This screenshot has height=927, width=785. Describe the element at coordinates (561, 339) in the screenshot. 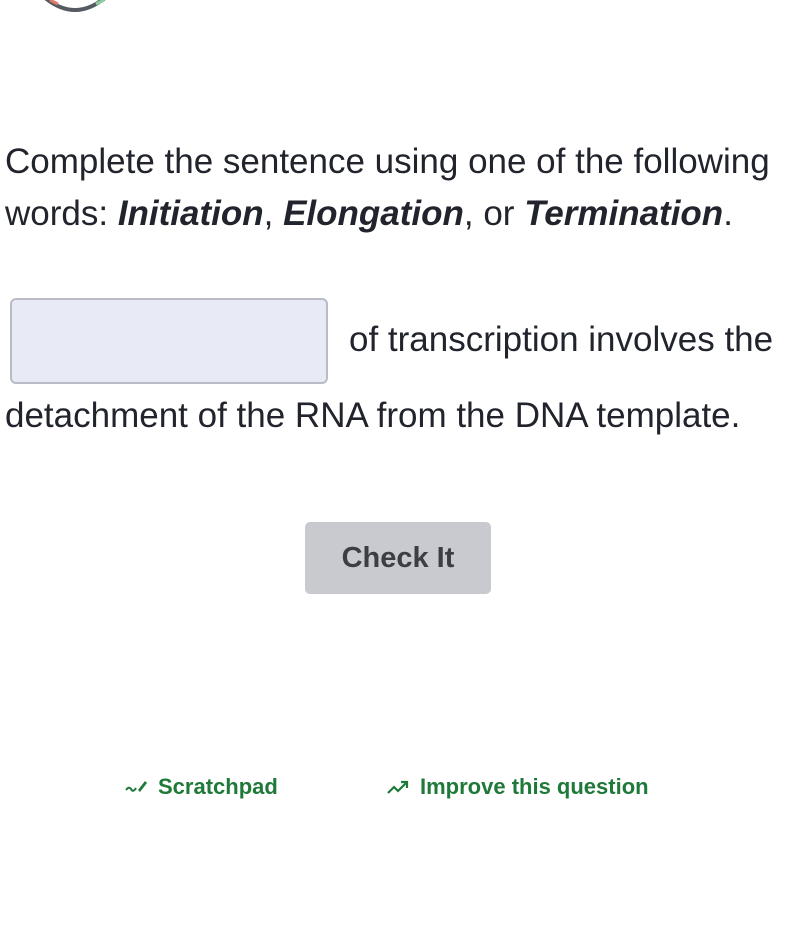

I see `sentence-after-blank: of transcription involves the` at that location.